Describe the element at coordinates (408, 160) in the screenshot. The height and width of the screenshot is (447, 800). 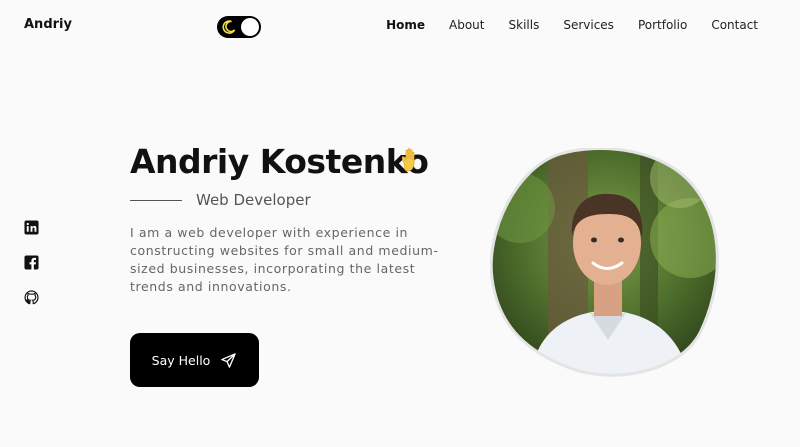
I see `waving-hand-icon` at that location.